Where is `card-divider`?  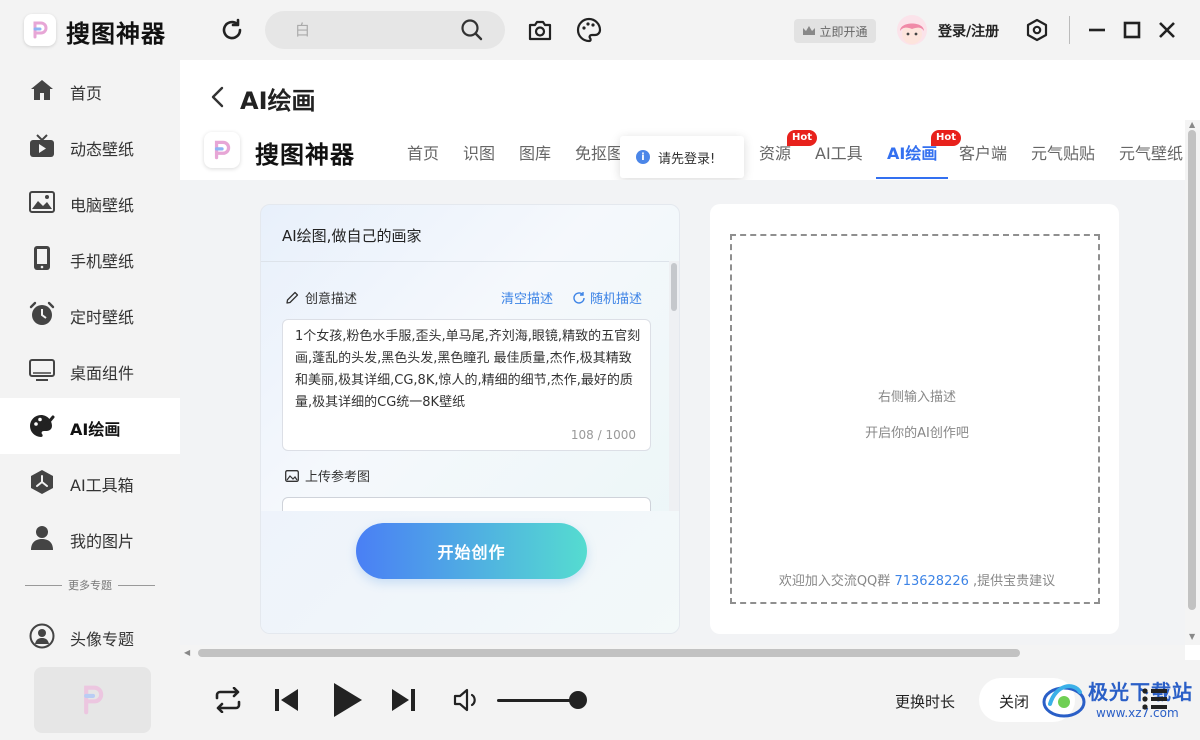
card-divider is located at coordinates (470, 261).